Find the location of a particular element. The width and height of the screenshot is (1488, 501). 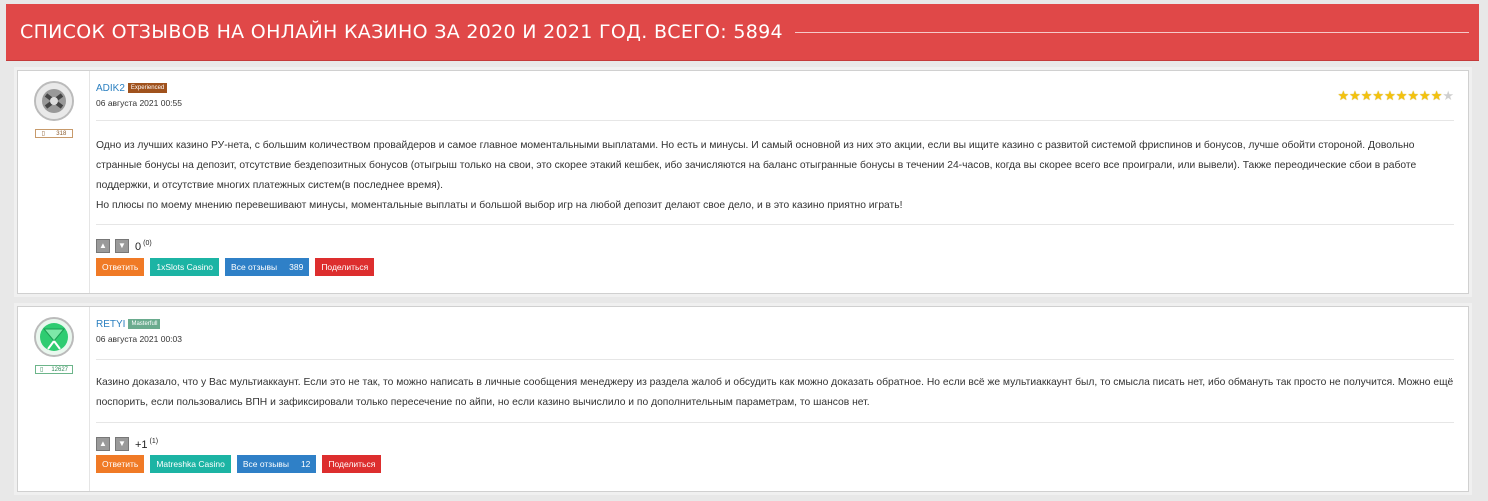

status-badge: Experienced is located at coordinates (147, 88).